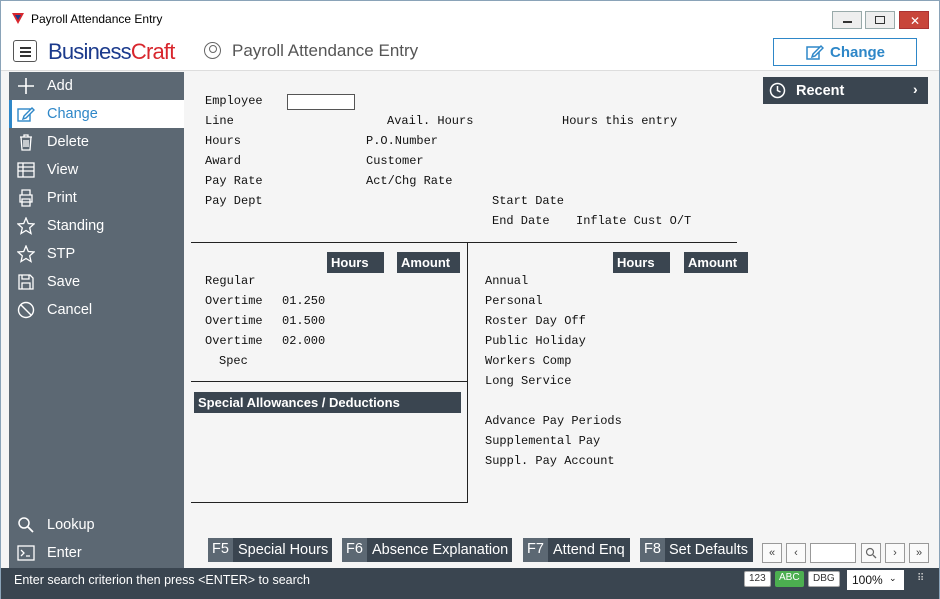 This screenshot has width=940, height=599. I want to click on first-record-button: «, so click(772, 553).